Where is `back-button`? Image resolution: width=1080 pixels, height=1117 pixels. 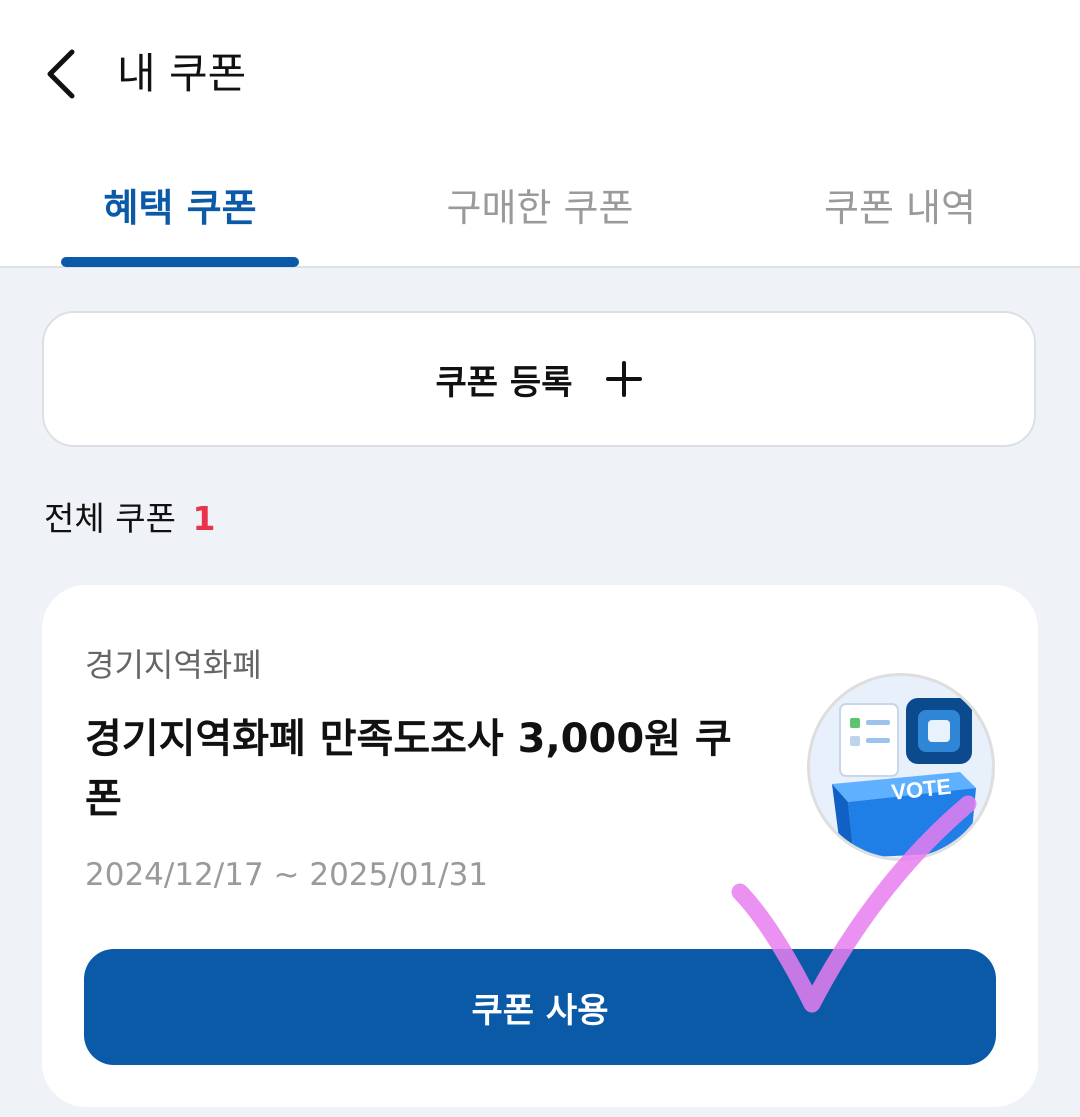
back-button is located at coordinates (60, 74).